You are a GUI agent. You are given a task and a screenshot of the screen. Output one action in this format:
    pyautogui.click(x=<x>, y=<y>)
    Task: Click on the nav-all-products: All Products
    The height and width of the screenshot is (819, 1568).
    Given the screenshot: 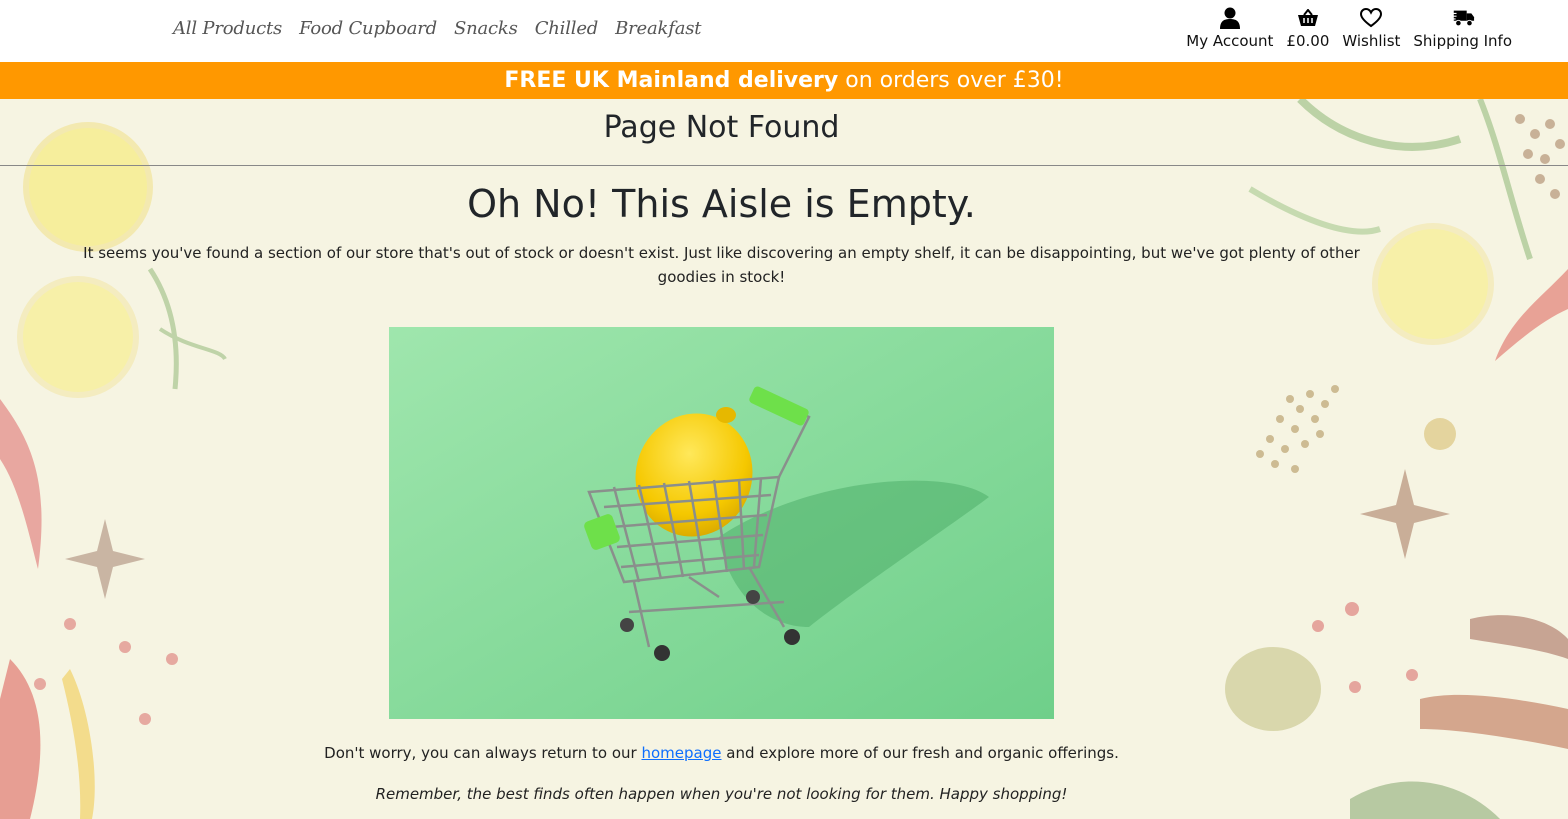 What is the action you would take?
    pyautogui.click(x=227, y=28)
    